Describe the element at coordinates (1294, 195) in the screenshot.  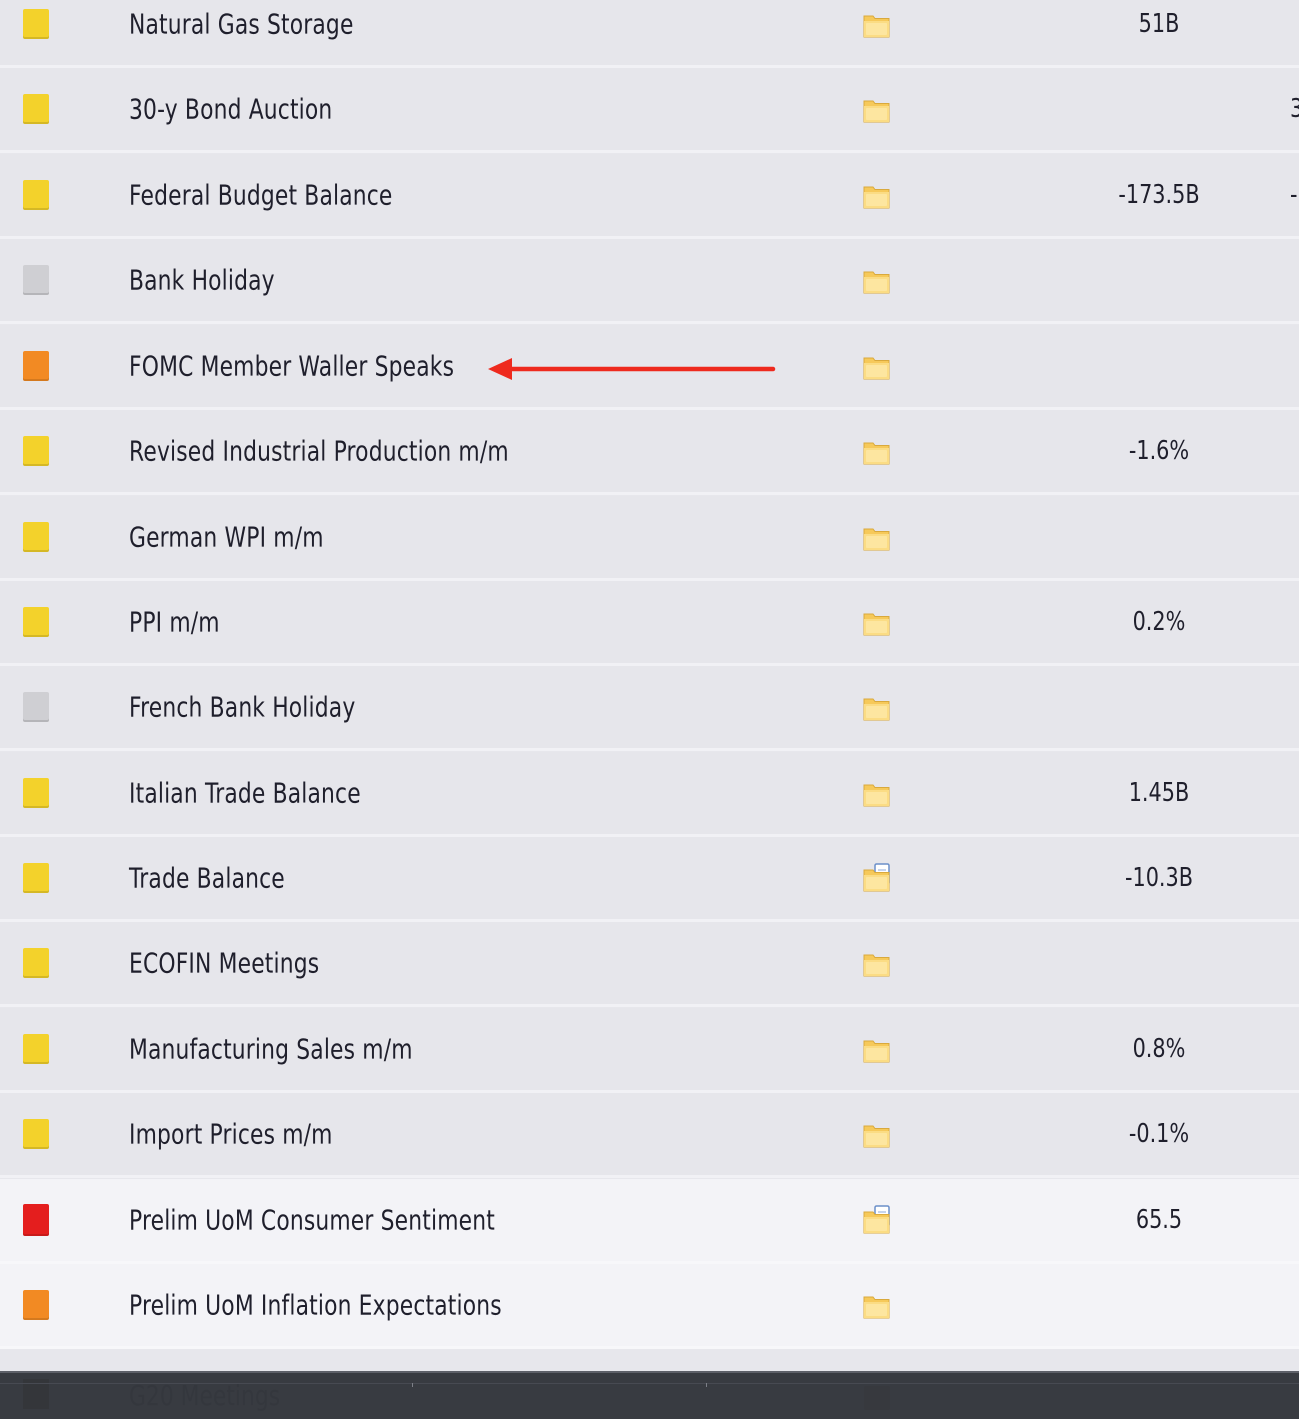
I see `forecast-value: -` at that location.